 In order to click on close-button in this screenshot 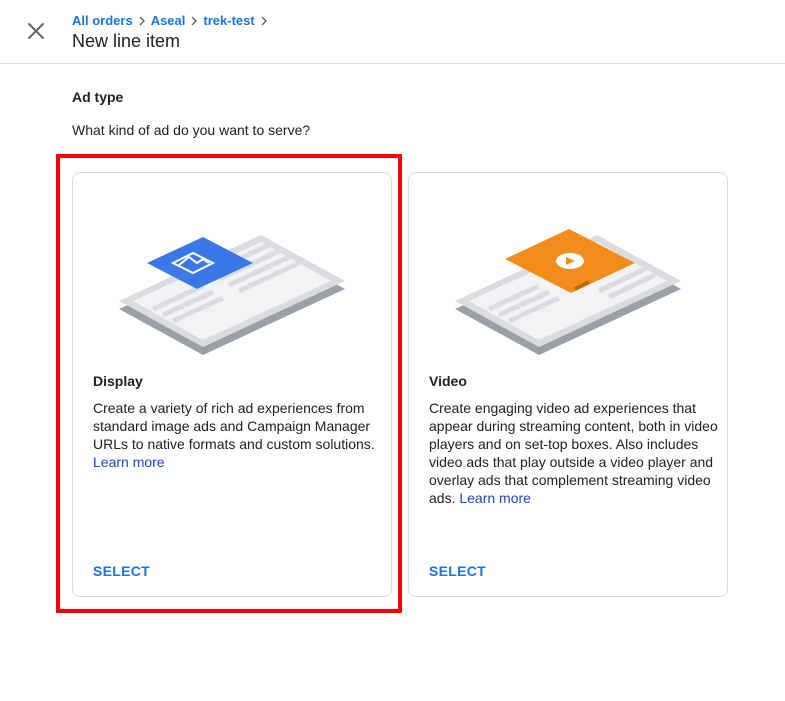, I will do `click(36, 31)`.